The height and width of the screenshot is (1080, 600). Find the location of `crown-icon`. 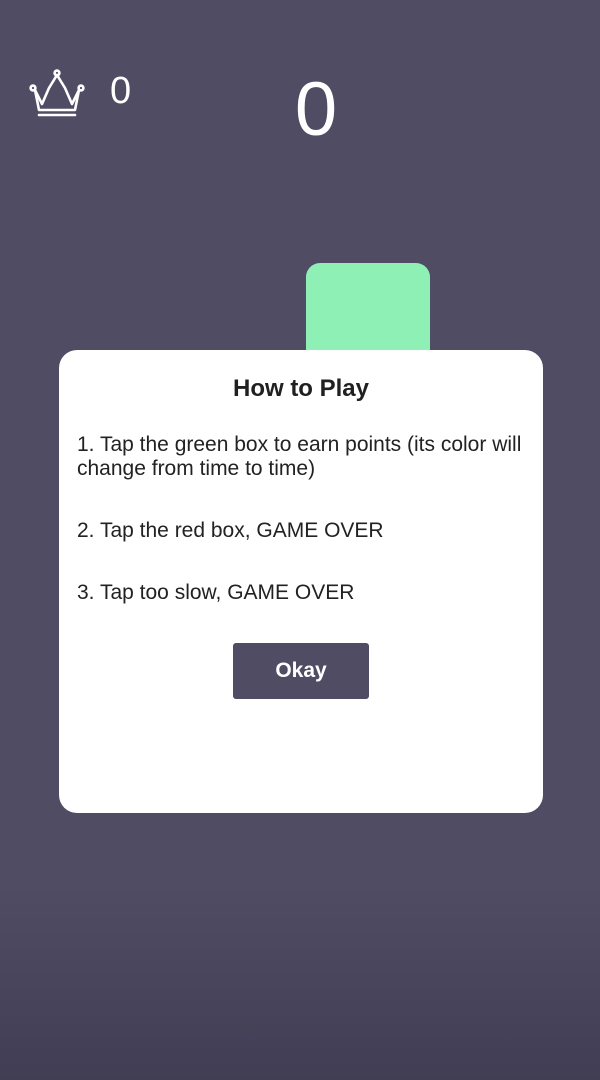

crown-icon is located at coordinates (57, 93).